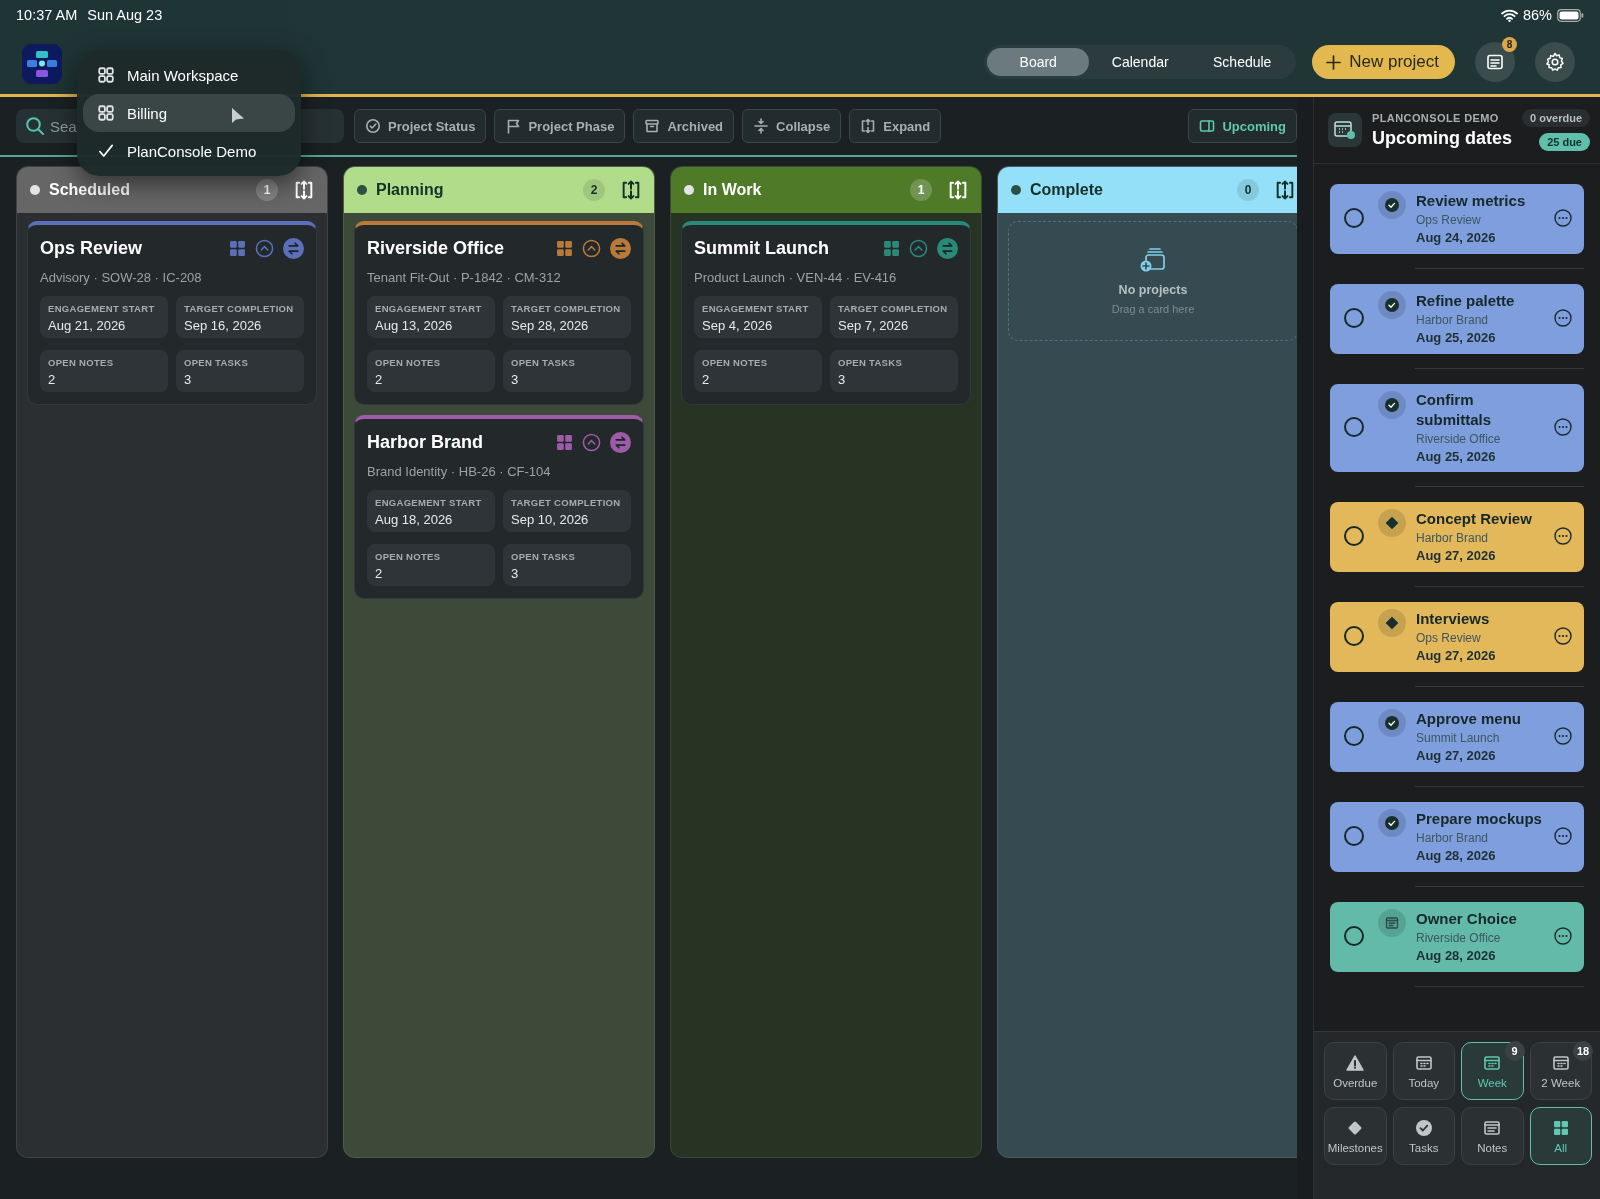 Image resolution: width=1600 pixels, height=1199 pixels. I want to click on status-date: Sun Aug 23, so click(125, 15).